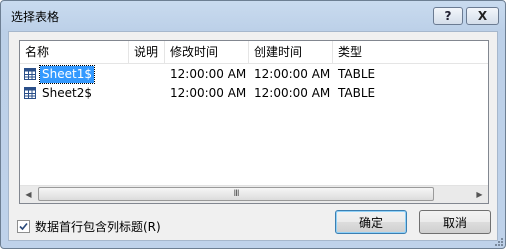 This screenshot has height=249, width=506. I want to click on check-icon, so click(23, 226).